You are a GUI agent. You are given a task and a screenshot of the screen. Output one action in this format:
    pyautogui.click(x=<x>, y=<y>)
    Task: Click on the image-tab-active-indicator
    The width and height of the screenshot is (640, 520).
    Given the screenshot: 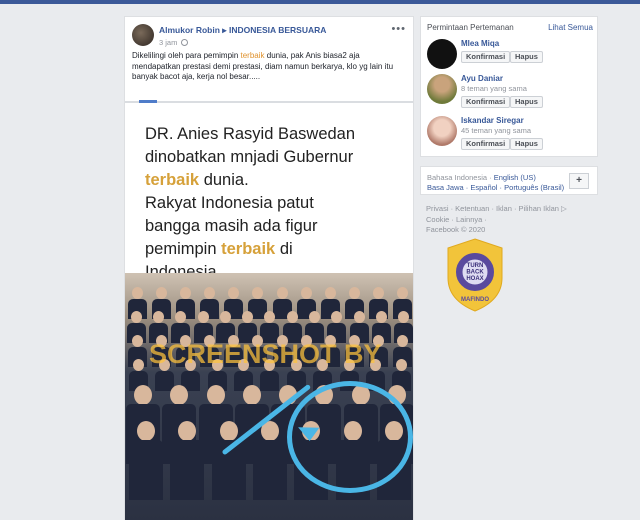 What is the action you would take?
    pyautogui.click(x=148, y=101)
    